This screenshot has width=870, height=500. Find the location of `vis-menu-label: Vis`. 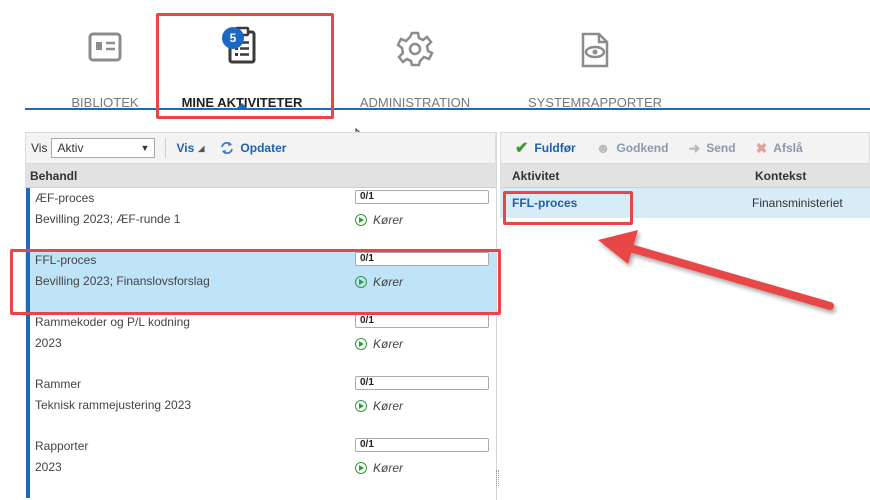

vis-menu-label: Vis is located at coordinates (185, 148).